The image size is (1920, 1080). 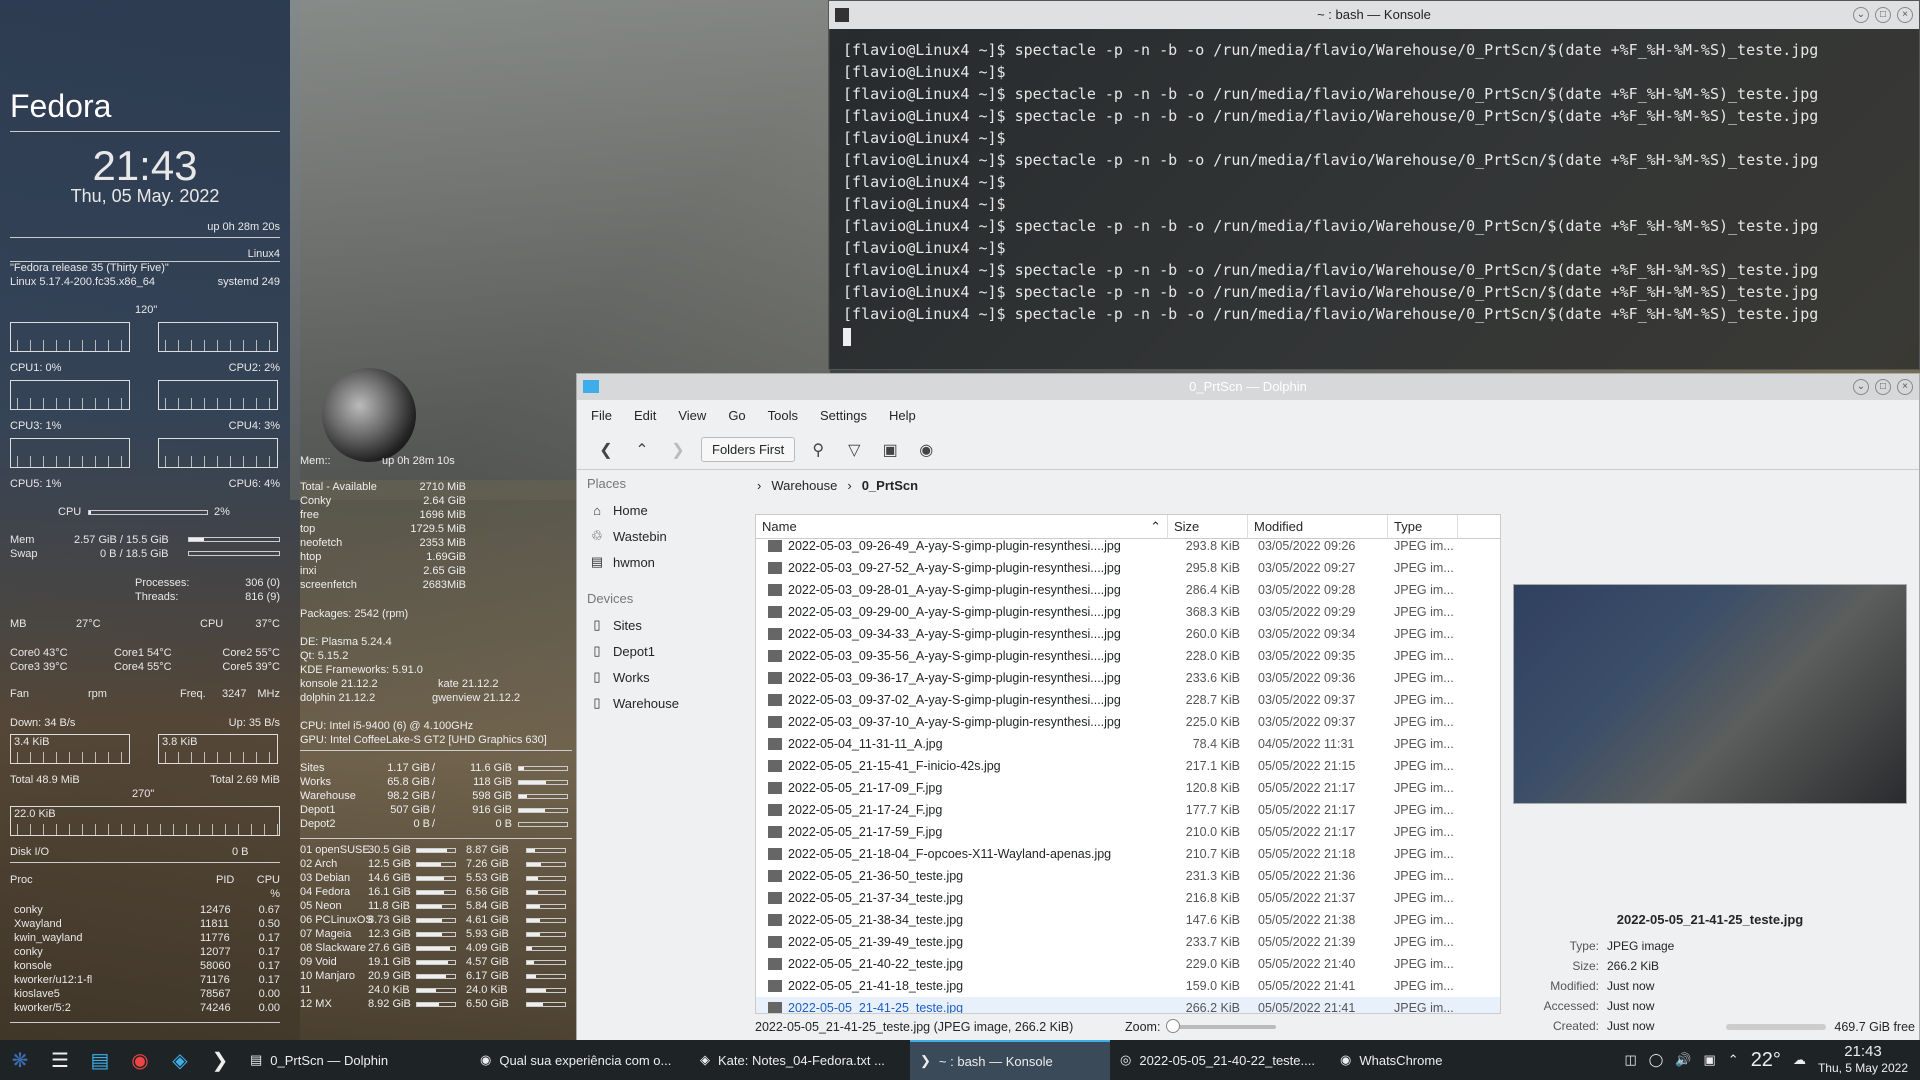 I want to click on terminal-cursor-line, so click(x=1374, y=336).